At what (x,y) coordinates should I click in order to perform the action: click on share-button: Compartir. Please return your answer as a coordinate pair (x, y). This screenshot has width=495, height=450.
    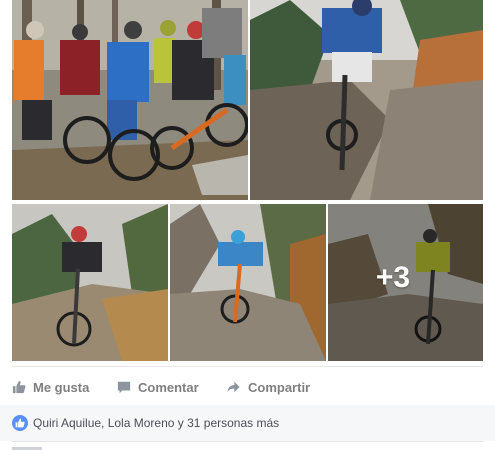
    Looking at the image, I should click on (268, 387).